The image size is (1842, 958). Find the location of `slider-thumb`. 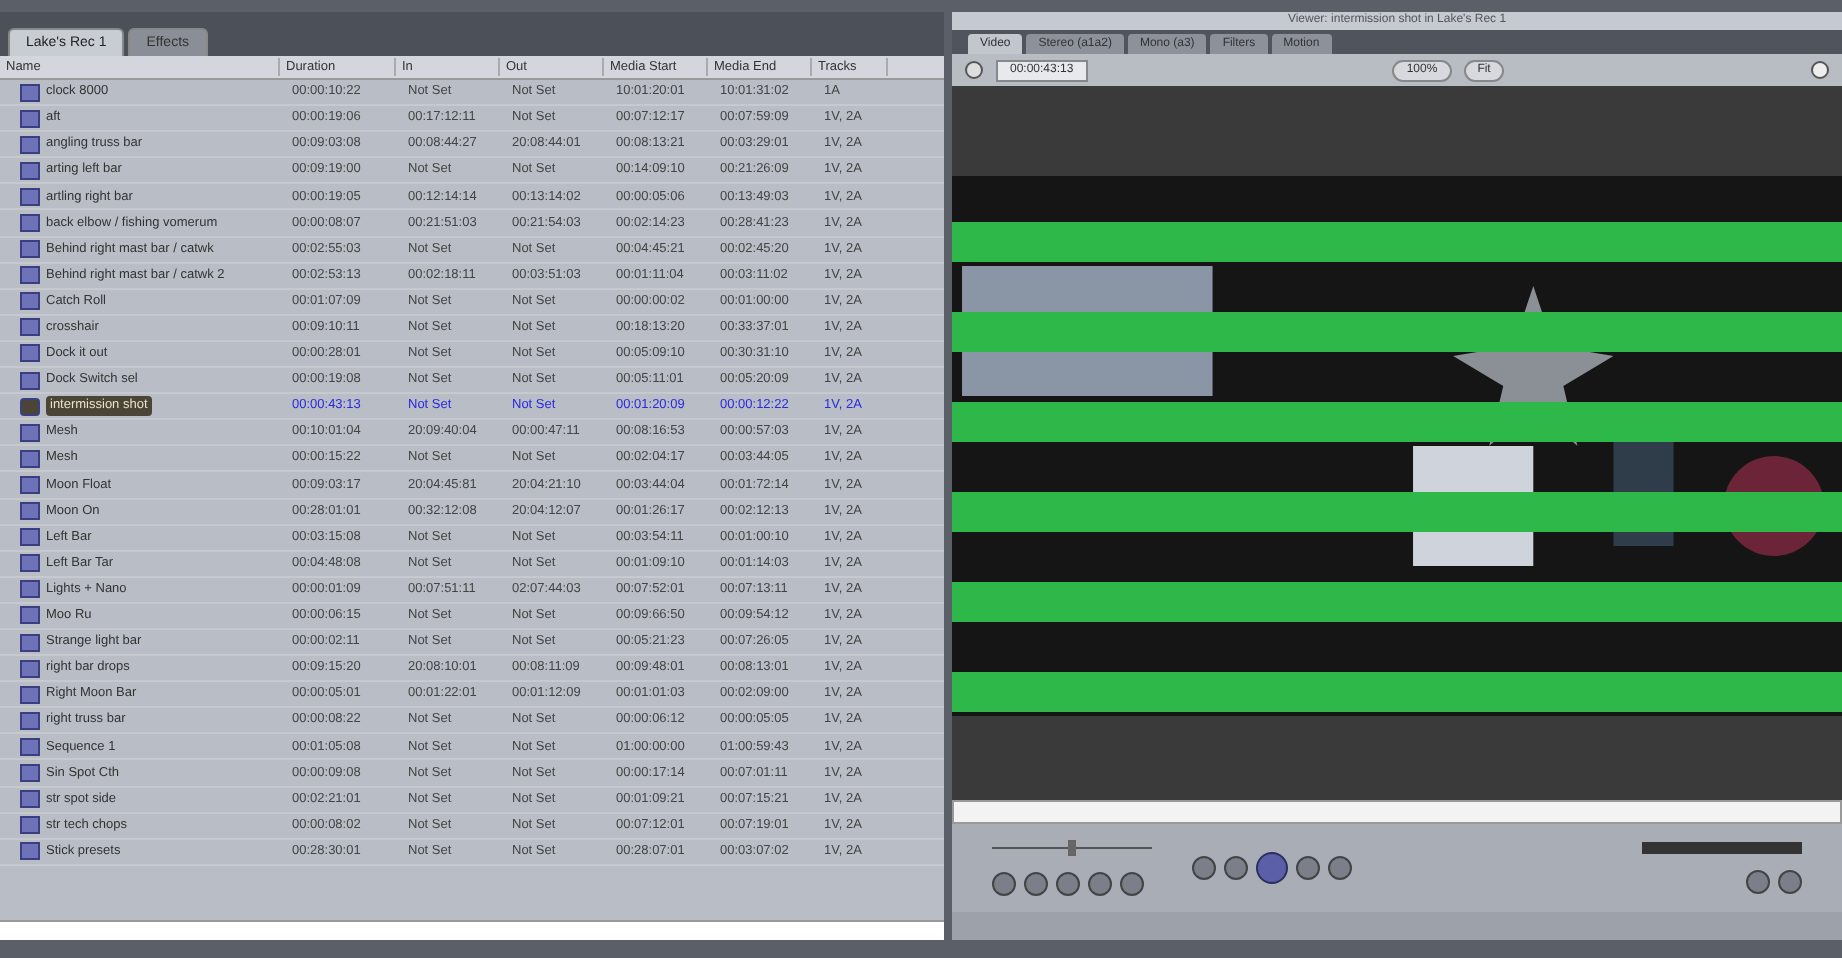

slider-thumb is located at coordinates (1072, 848).